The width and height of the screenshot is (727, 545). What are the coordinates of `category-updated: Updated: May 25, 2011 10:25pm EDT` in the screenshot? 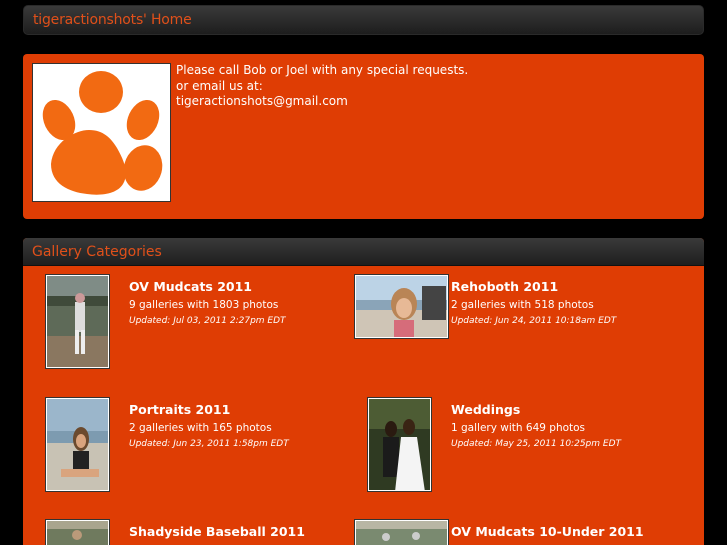 It's located at (536, 444).